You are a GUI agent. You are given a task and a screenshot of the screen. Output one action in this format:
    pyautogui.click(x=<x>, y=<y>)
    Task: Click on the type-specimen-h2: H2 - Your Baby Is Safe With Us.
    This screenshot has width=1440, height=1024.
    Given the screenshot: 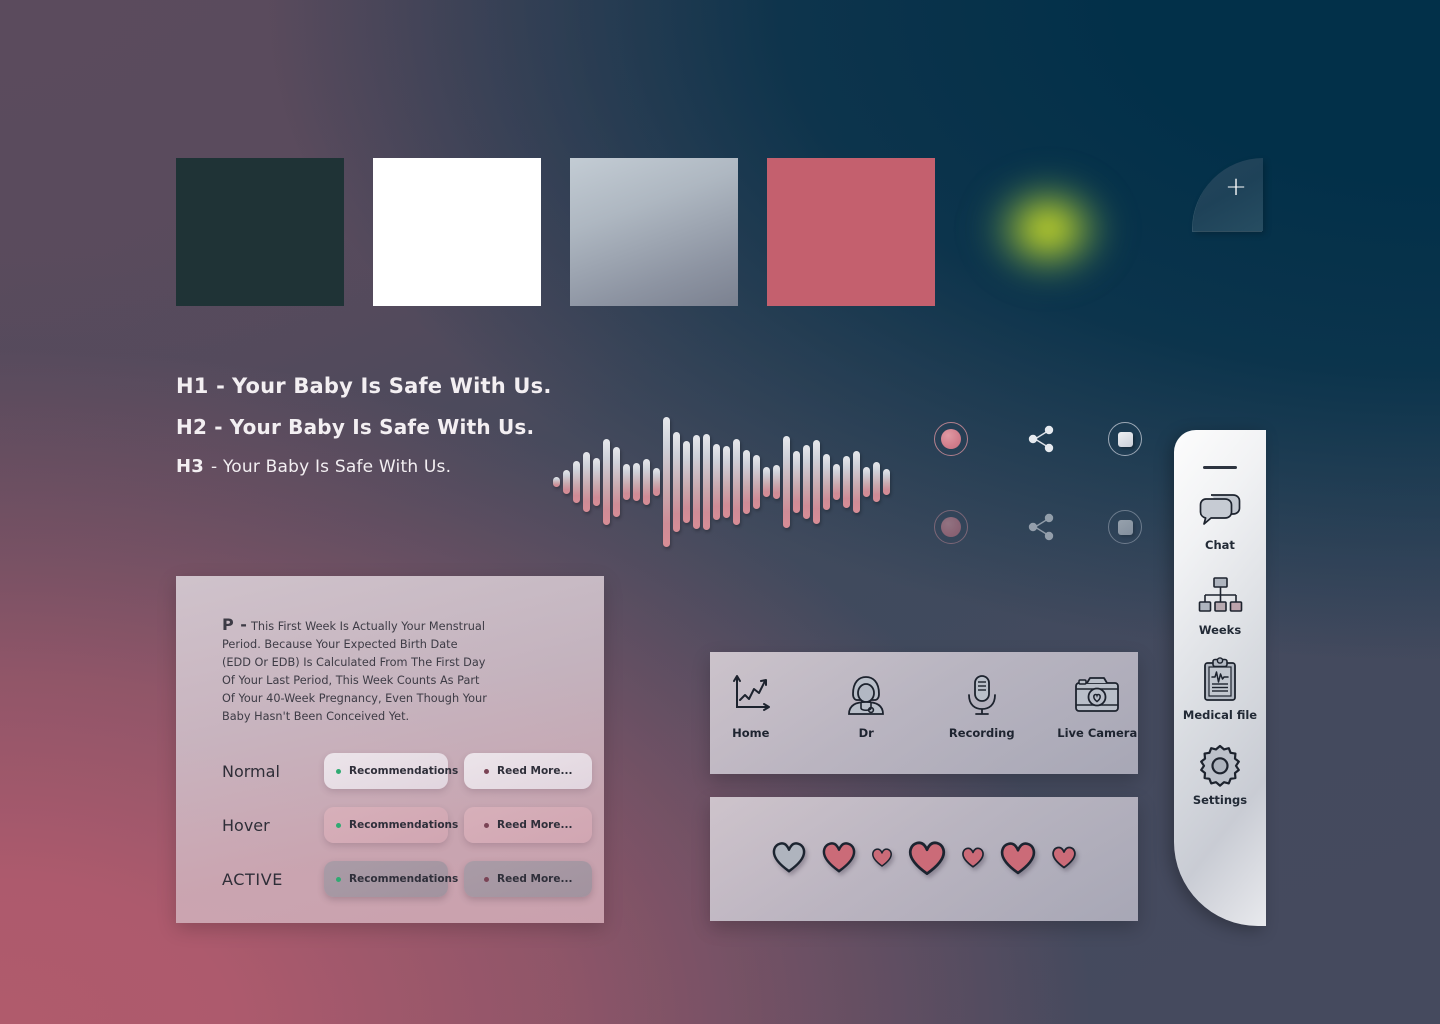 What is the action you would take?
    pyautogui.click(x=364, y=427)
    